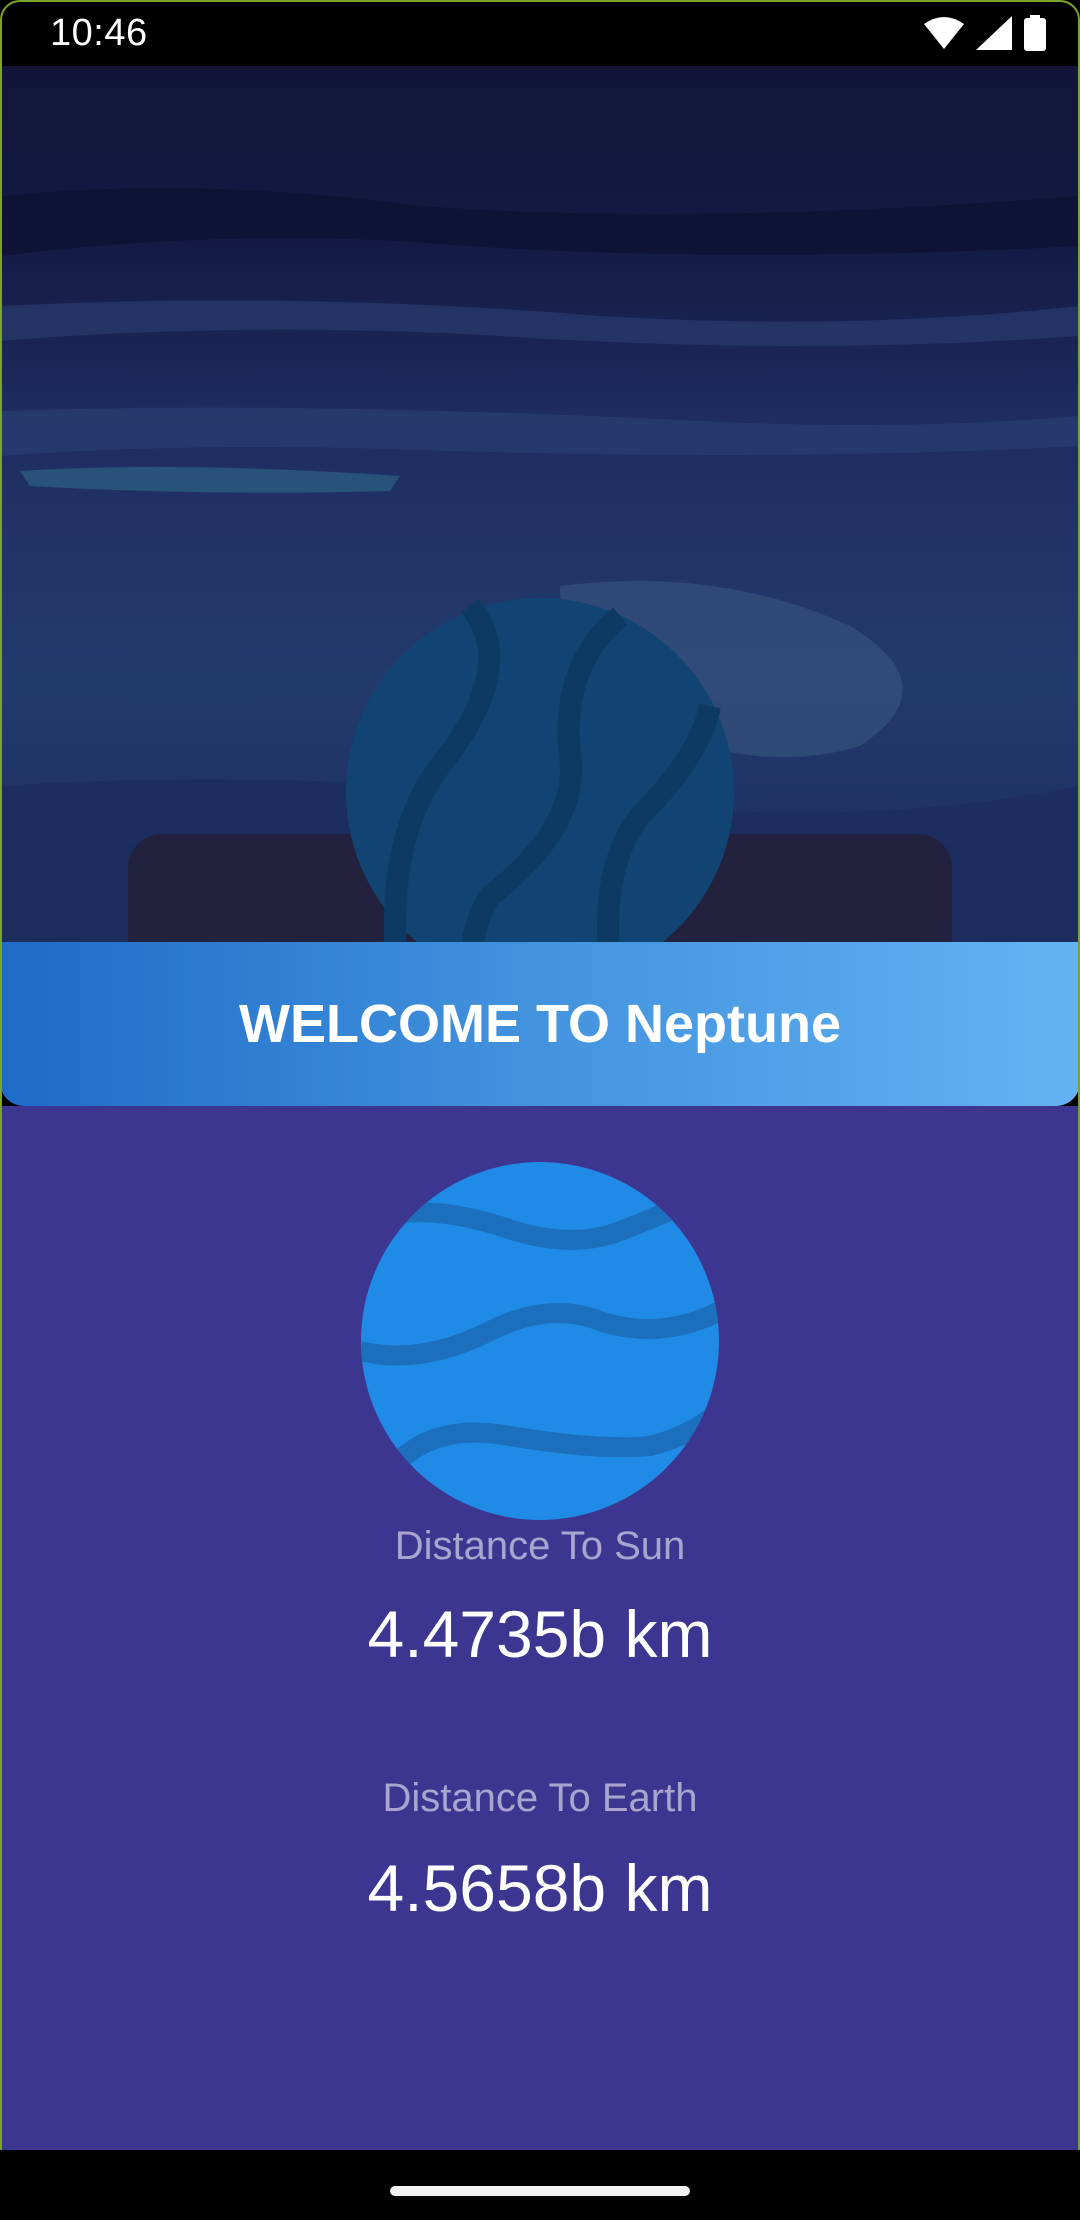 The width and height of the screenshot is (1080, 2220). I want to click on battery-icon, so click(1035, 33).